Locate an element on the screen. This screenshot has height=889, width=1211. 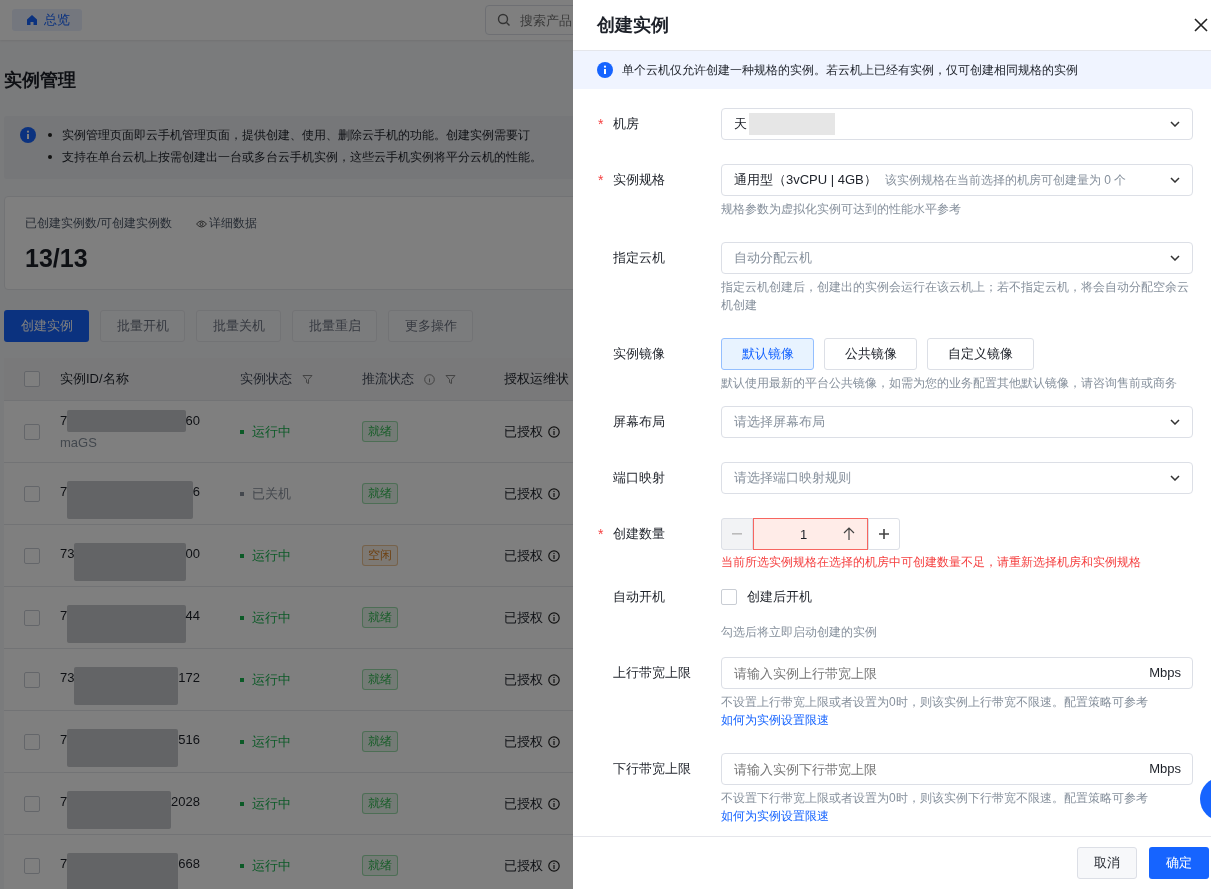
quantity-input: 1 is located at coordinates (810, 534).